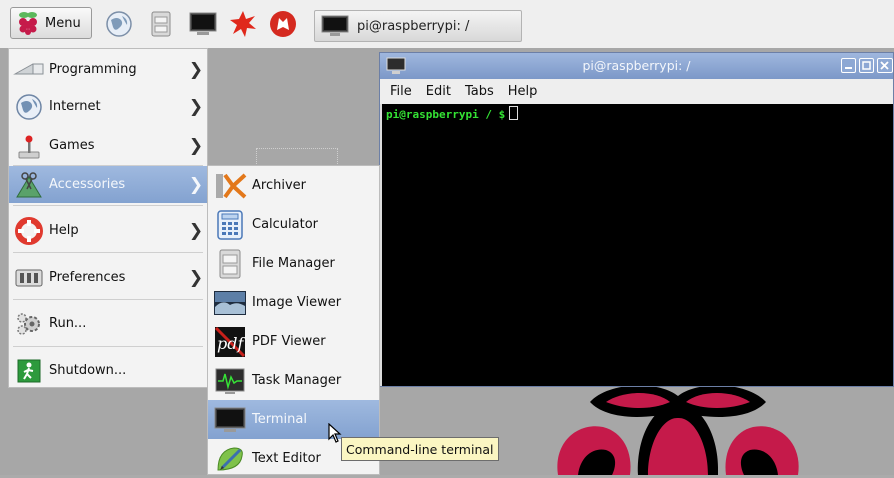  I want to click on close-icon, so click(884, 65).